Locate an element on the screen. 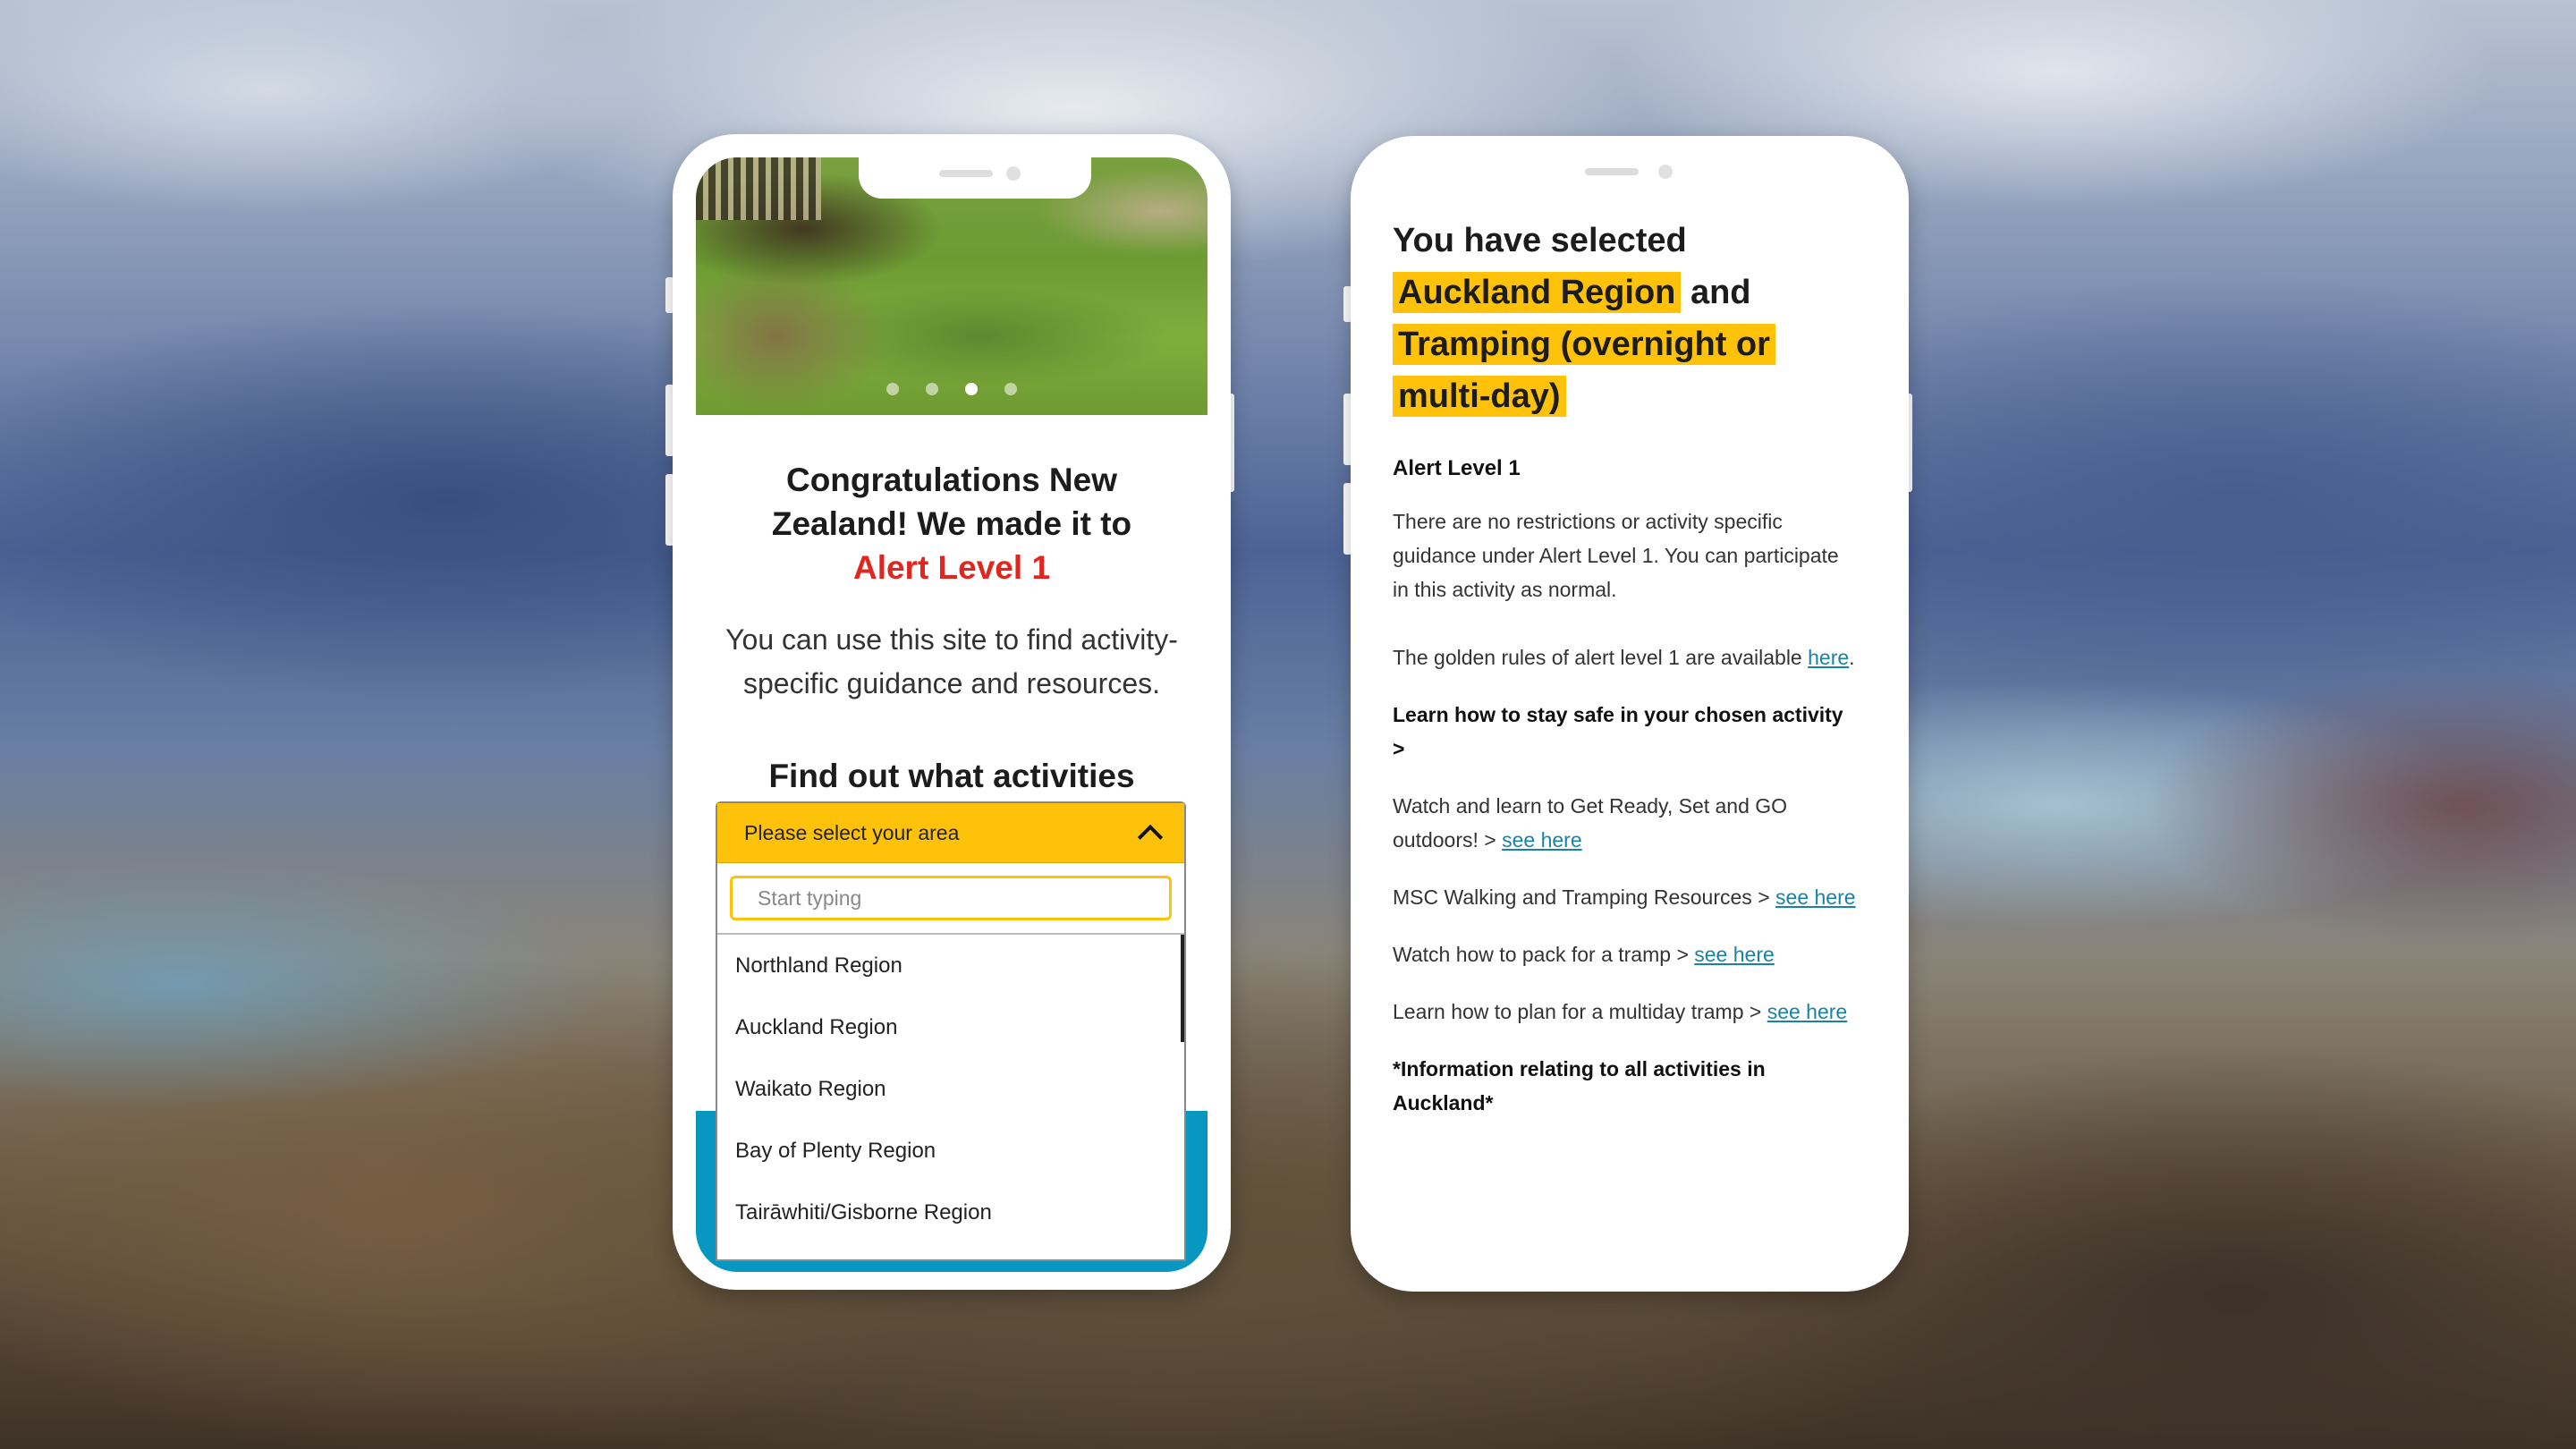 Image resolution: width=2576 pixels, height=1449 pixels. area-search-input is located at coordinates (951, 898).